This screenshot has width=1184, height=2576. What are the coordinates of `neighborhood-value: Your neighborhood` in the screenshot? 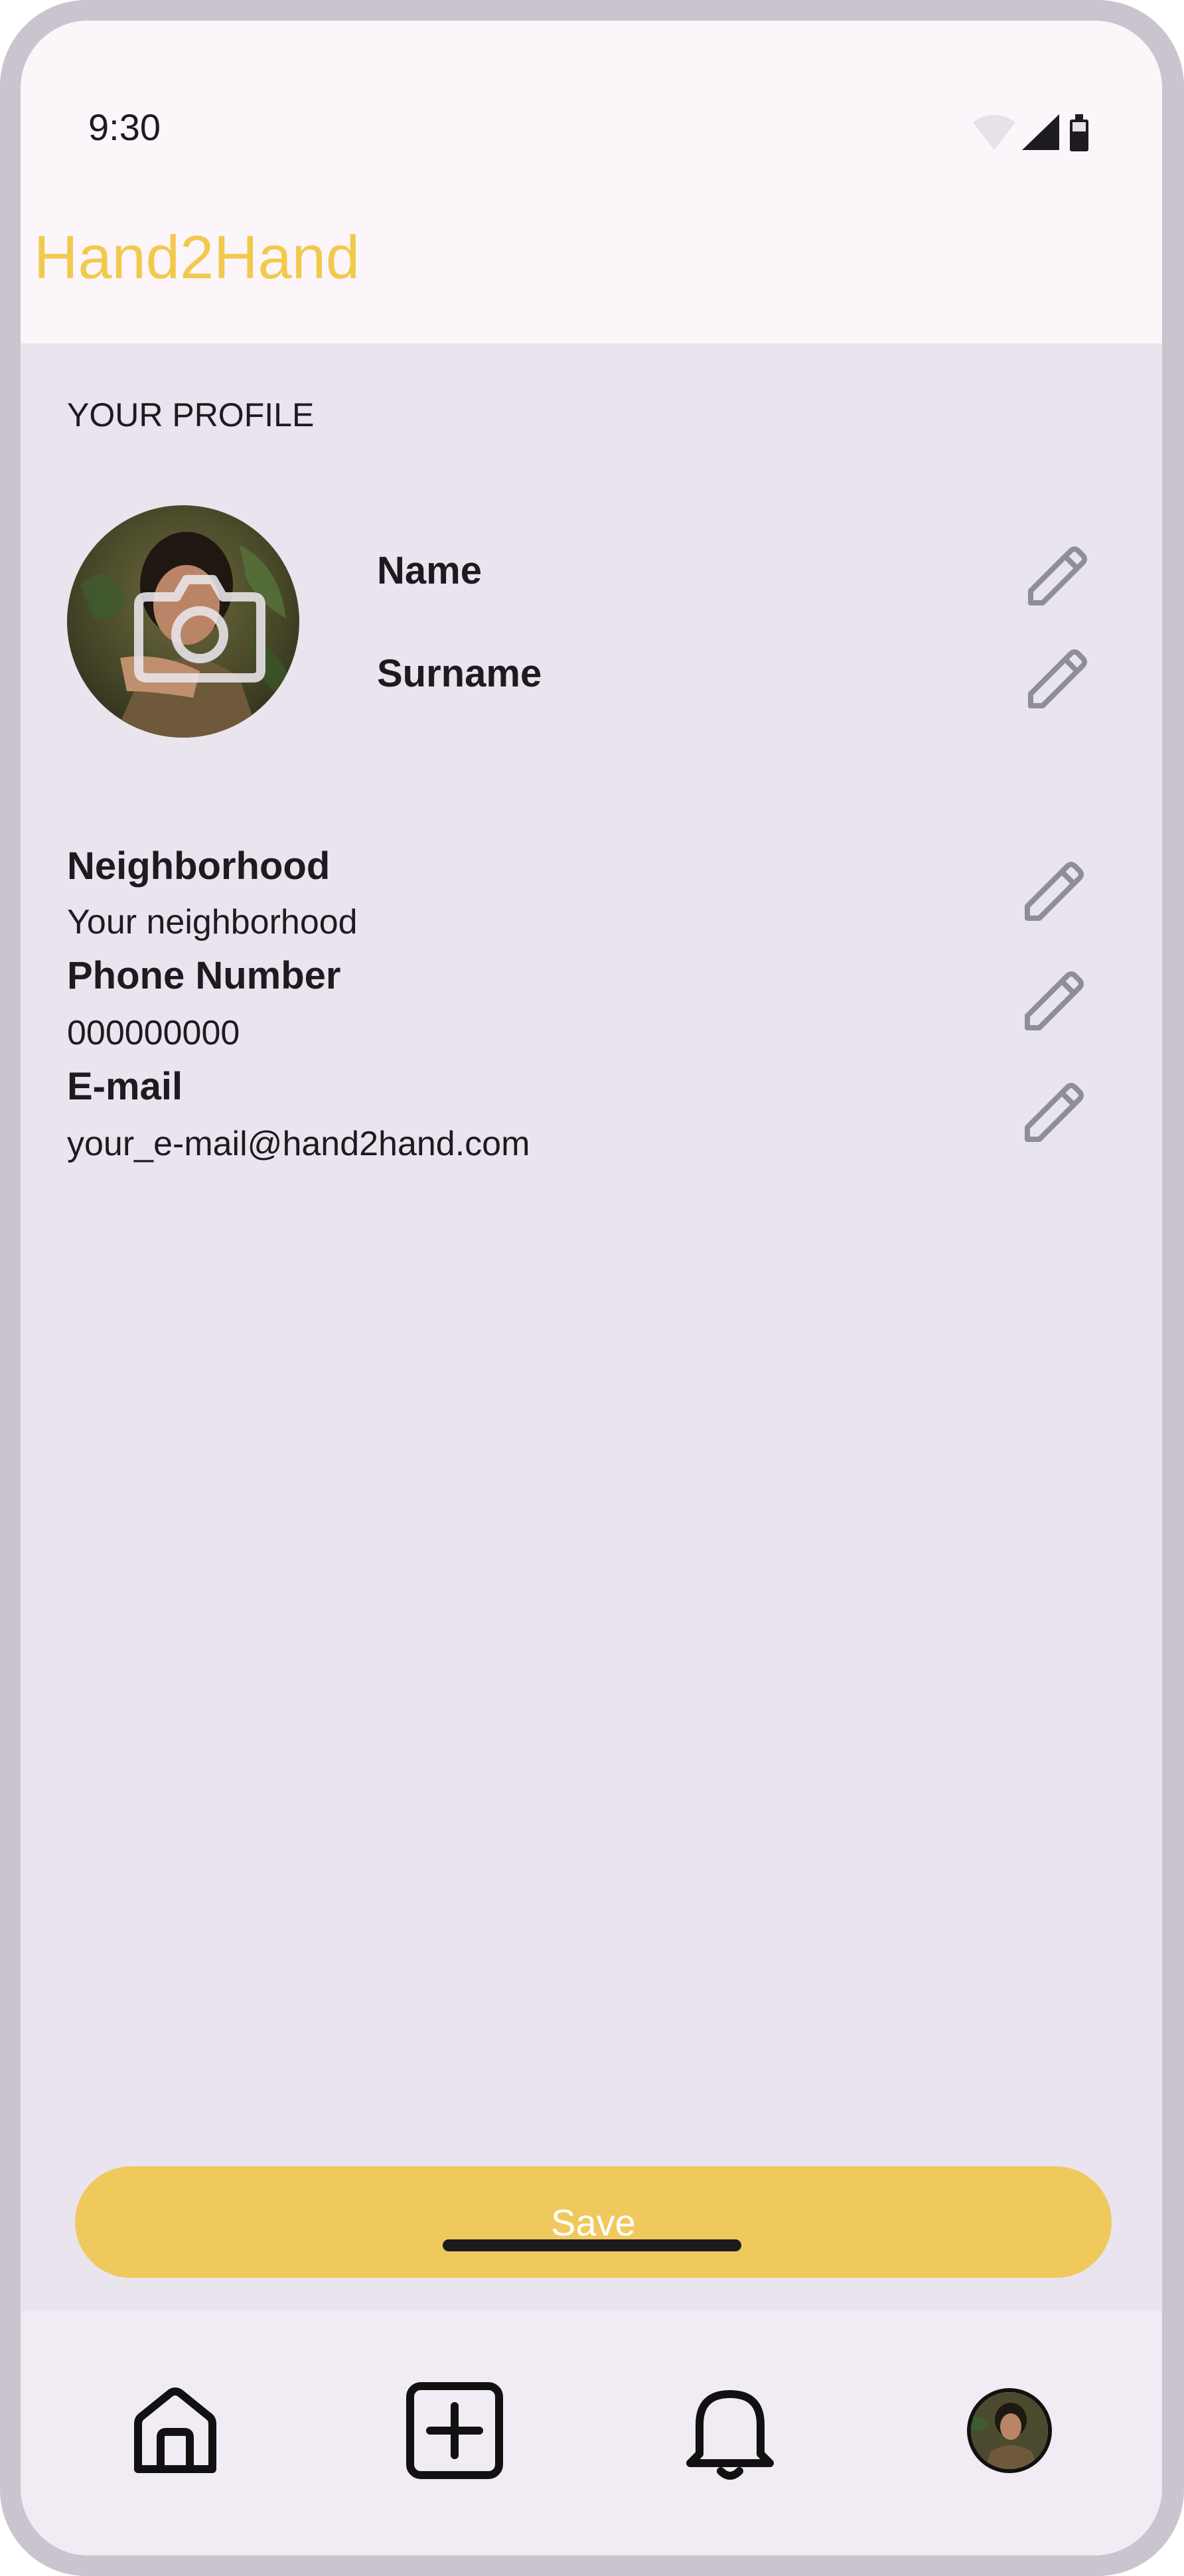 It's located at (213, 922).